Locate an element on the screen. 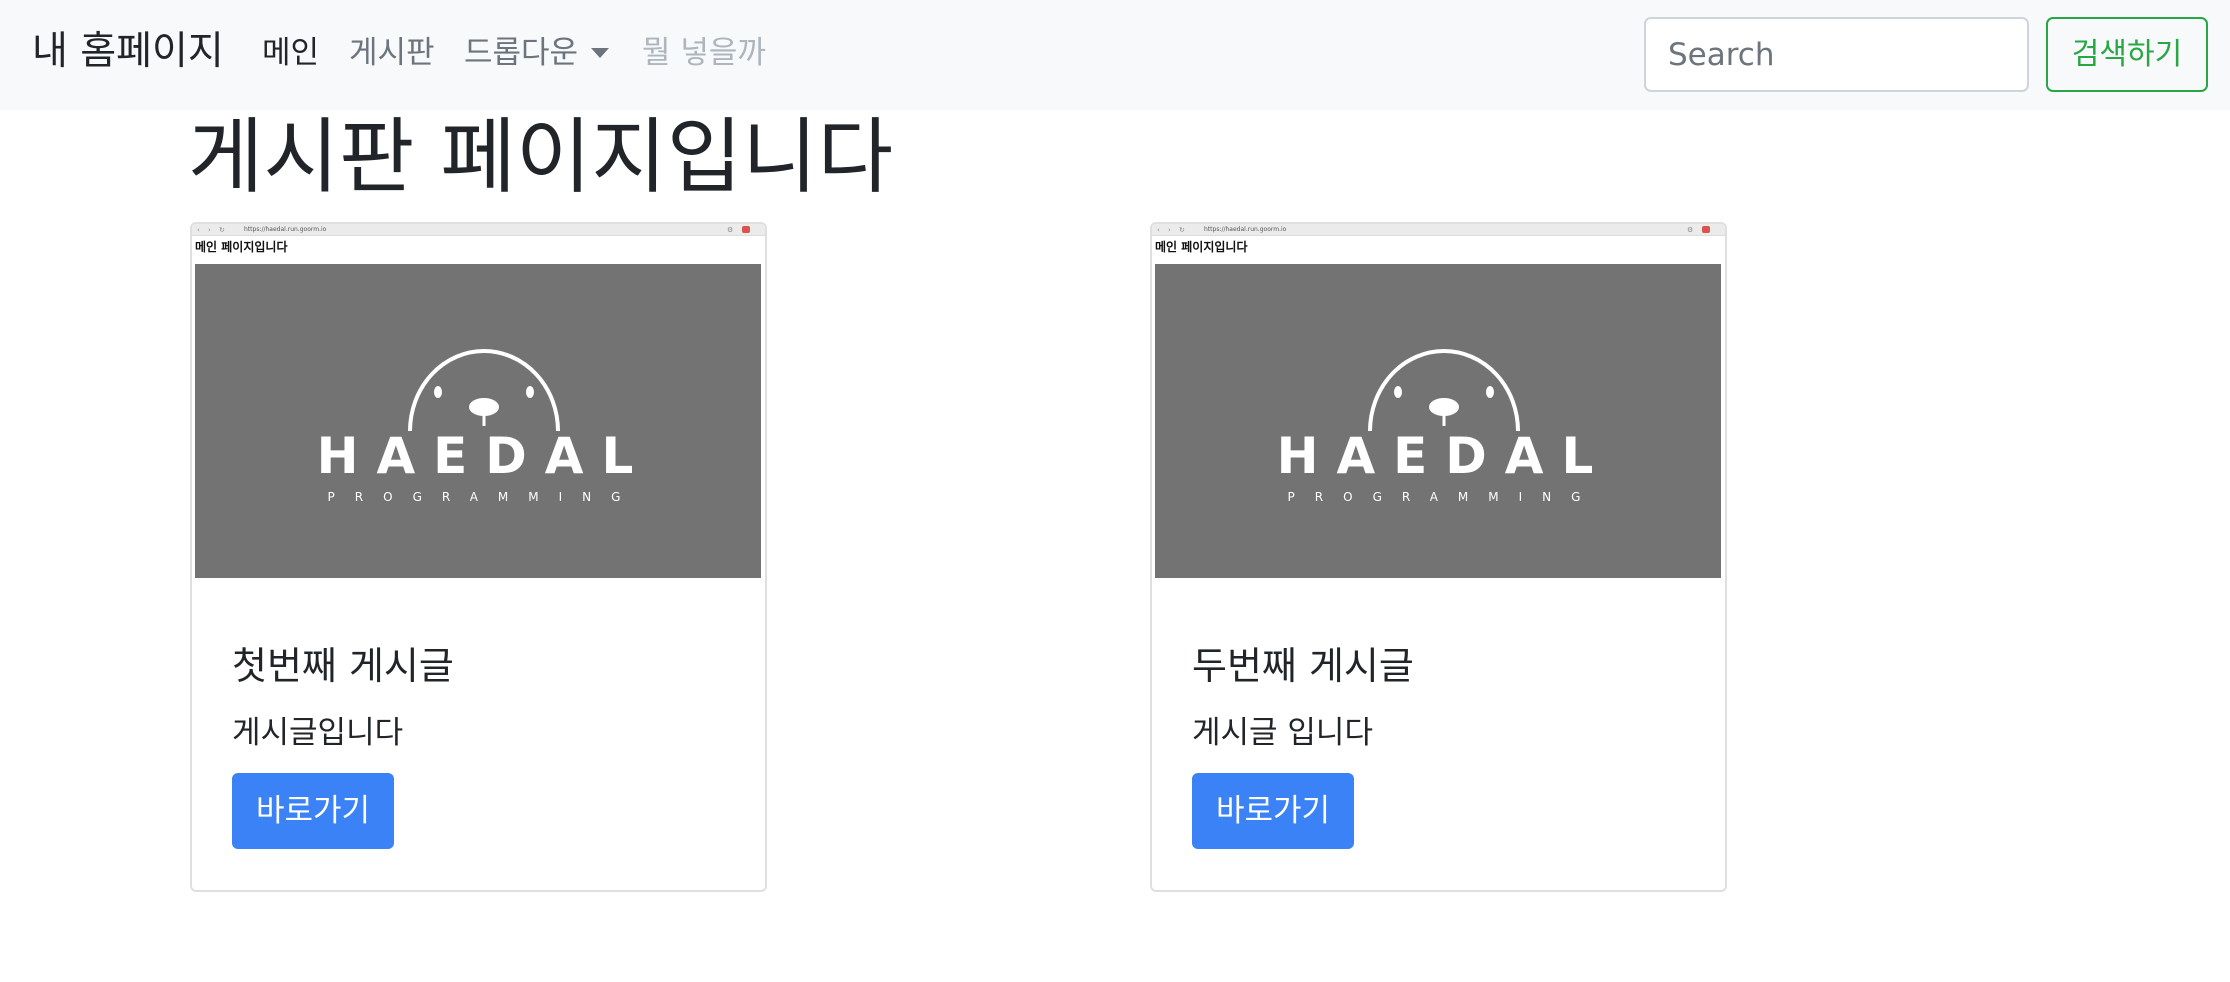  nav-link-board: 게시판 is located at coordinates (392, 53).